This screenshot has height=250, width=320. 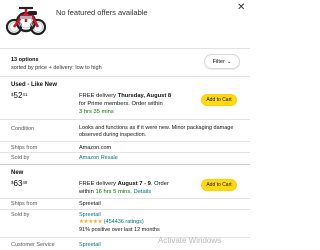 I want to click on no-featured-offers-text: No featured offers available, so click(x=102, y=12).